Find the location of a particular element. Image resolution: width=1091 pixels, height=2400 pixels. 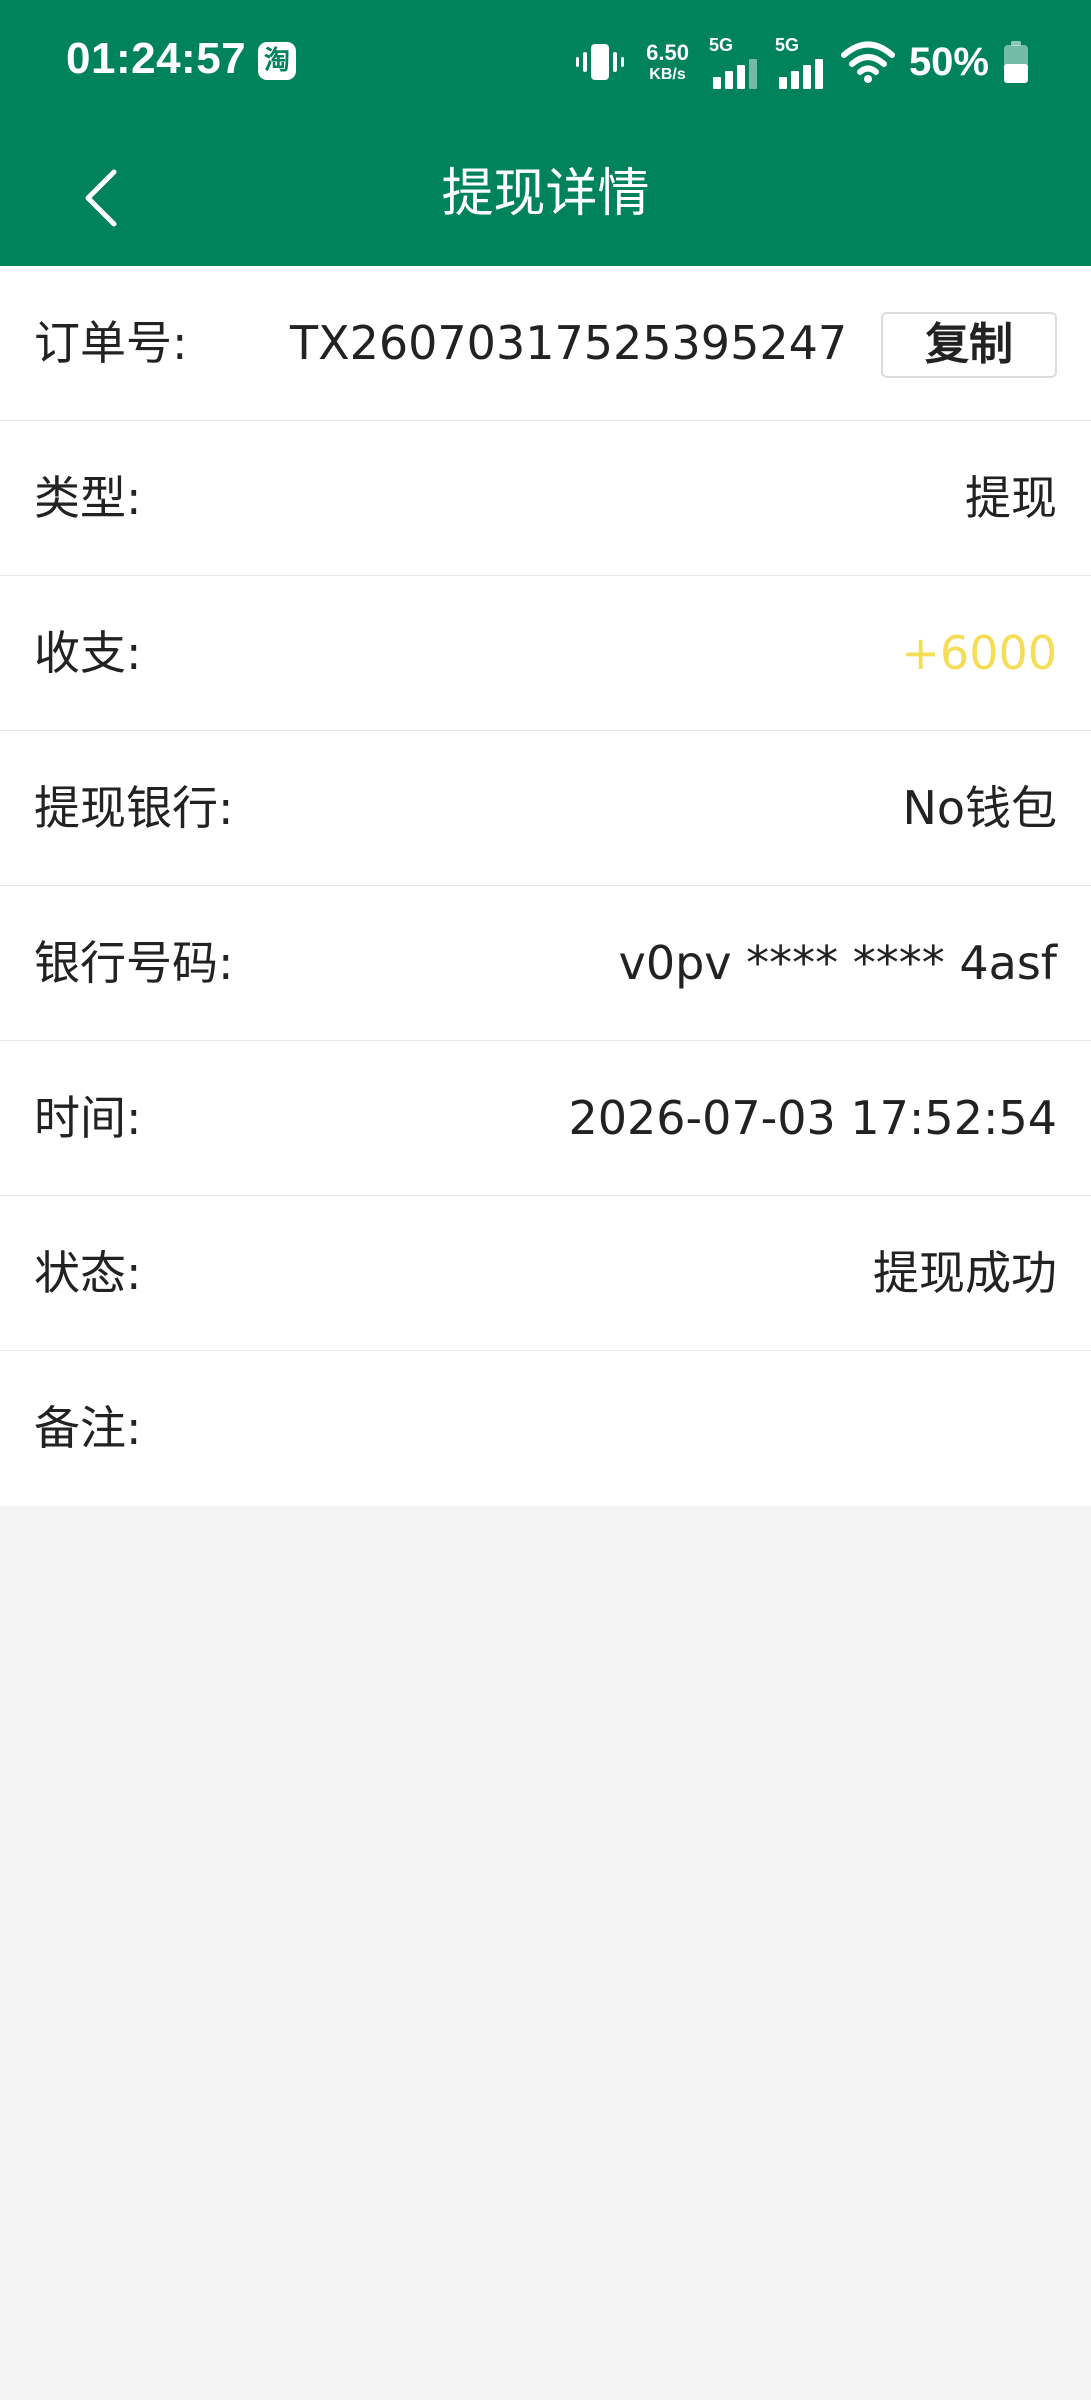

account-number-label: 银行号码: is located at coordinates (134, 963).